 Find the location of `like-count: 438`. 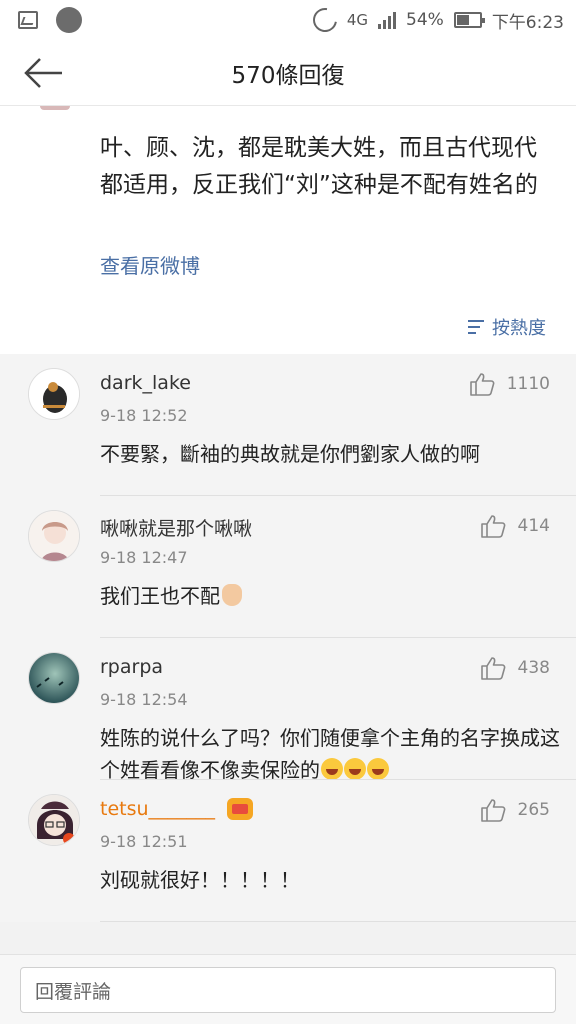

like-count: 438 is located at coordinates (533, 668).